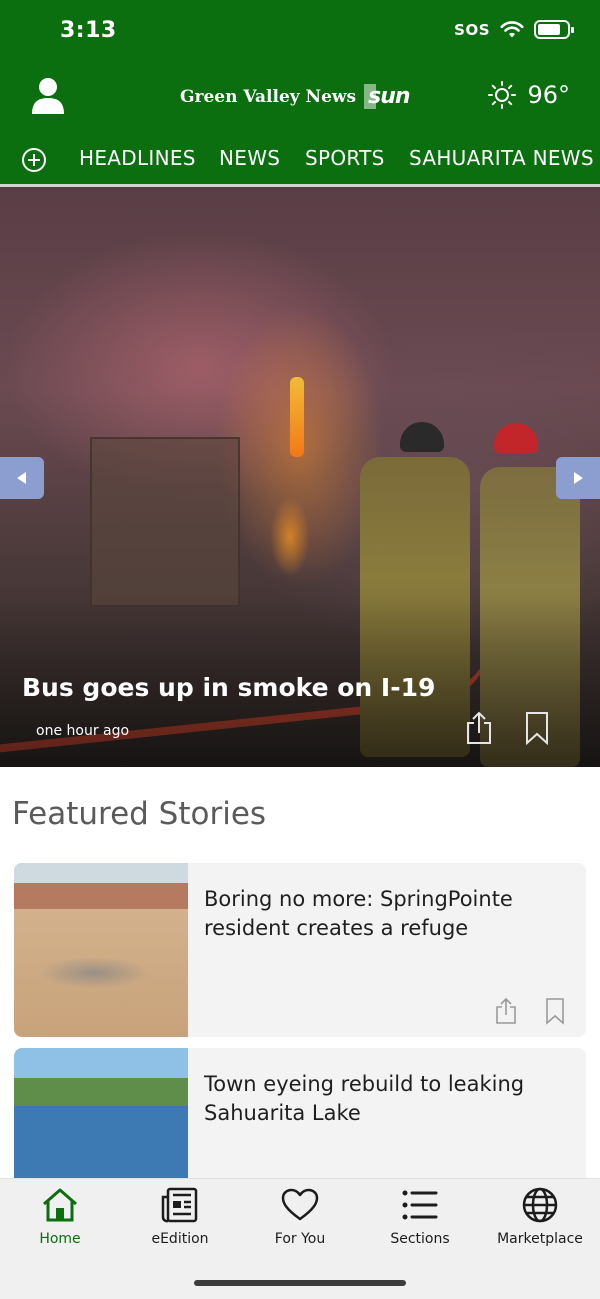  Describe the element at coordinates (290, 537) in the screenshot. I see `hero-image-glow` at that location.